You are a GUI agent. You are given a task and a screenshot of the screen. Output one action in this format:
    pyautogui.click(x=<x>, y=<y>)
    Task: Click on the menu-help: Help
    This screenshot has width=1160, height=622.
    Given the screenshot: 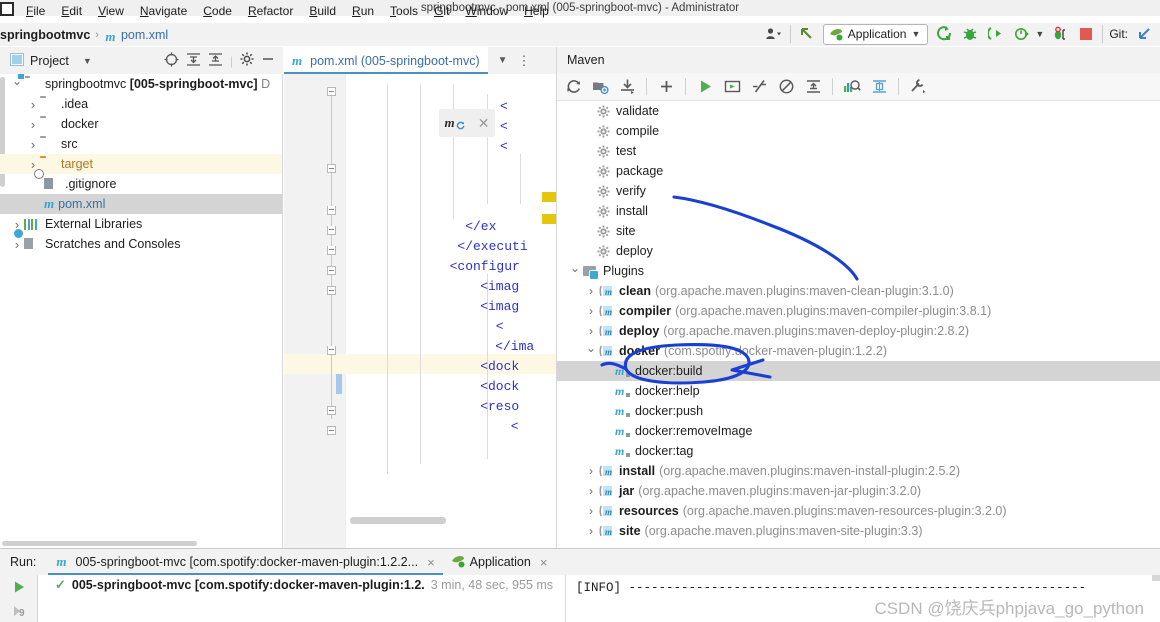 What is the action you would take?
    pyautogui.click(x=536, y=11)
    